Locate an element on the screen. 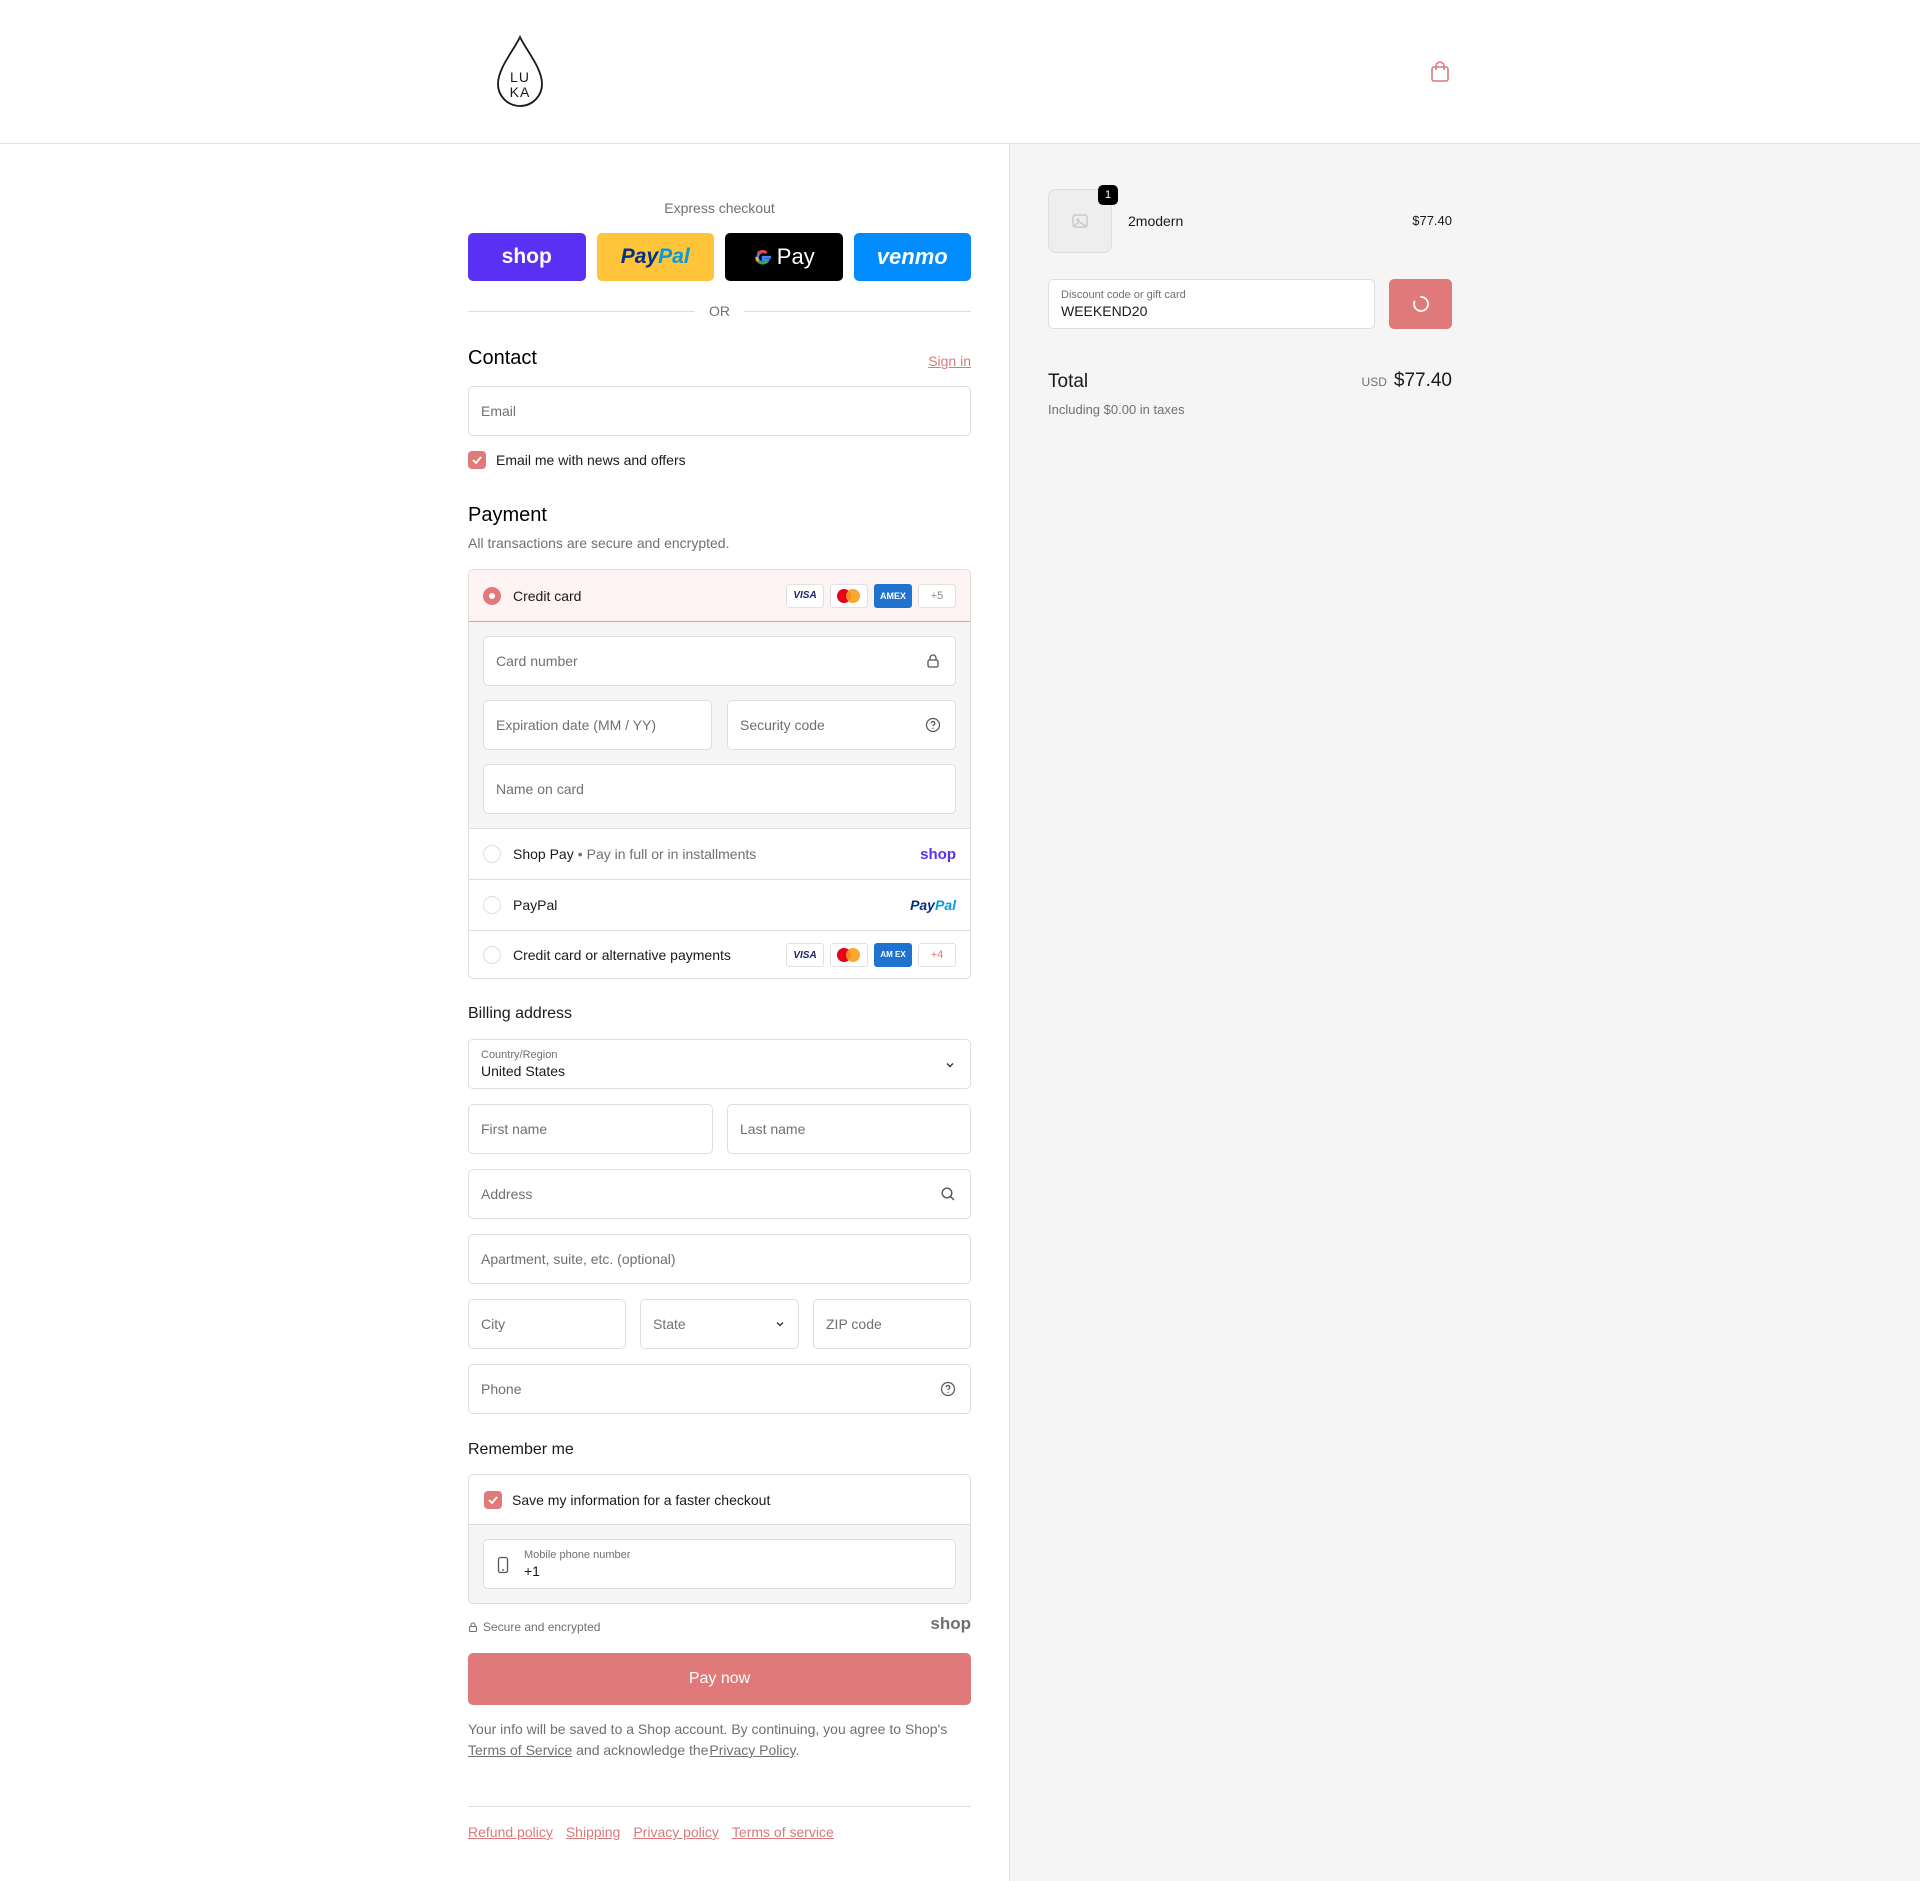 Image resolution: width=1920 pixels, height=1881 pixels. zip-code-input: ZIP code is located at coordinates (892, 1324).